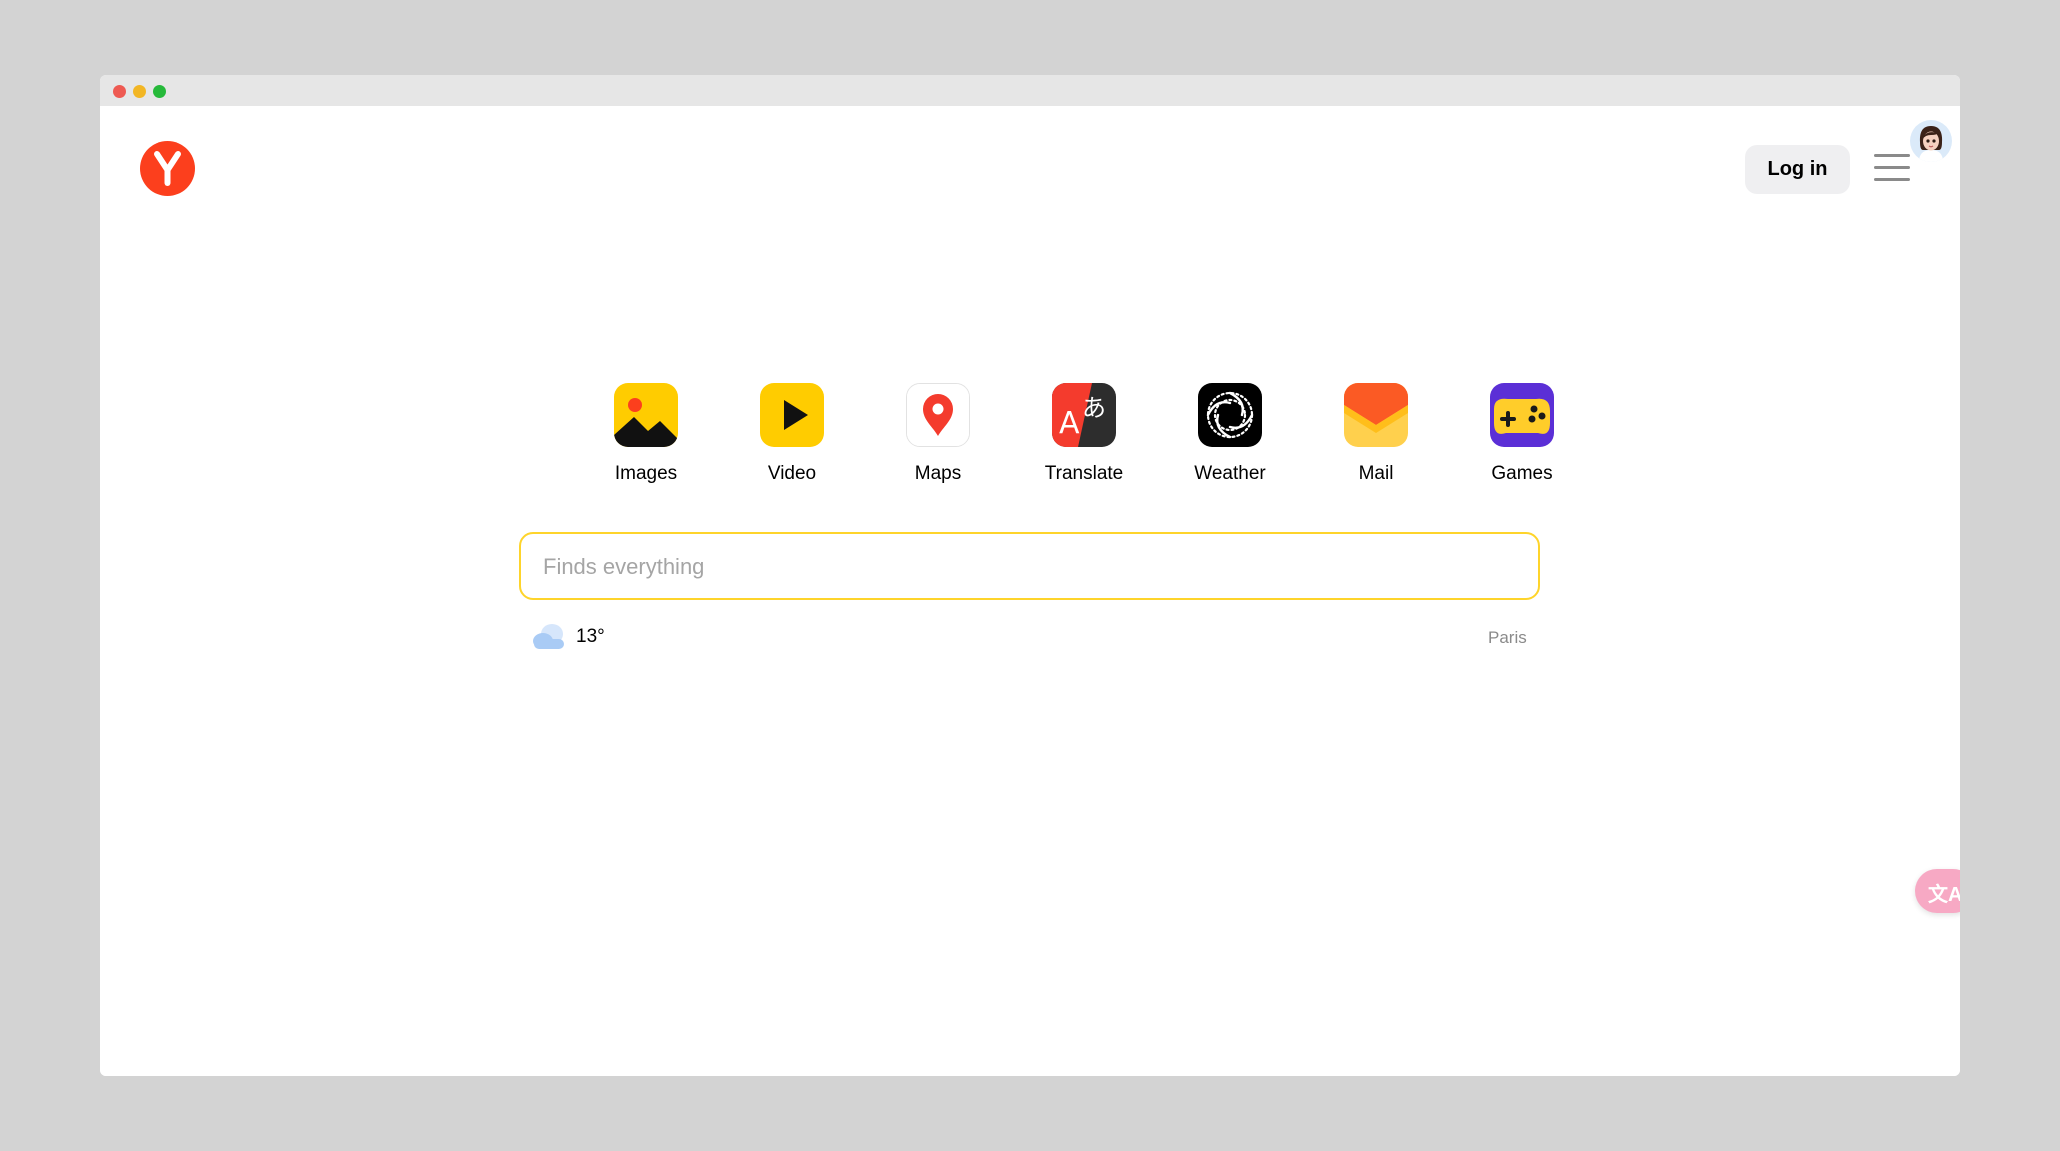 This screenshot has height=1151, width=2060. I want to click on logo-y-icon, so click(167, 168).